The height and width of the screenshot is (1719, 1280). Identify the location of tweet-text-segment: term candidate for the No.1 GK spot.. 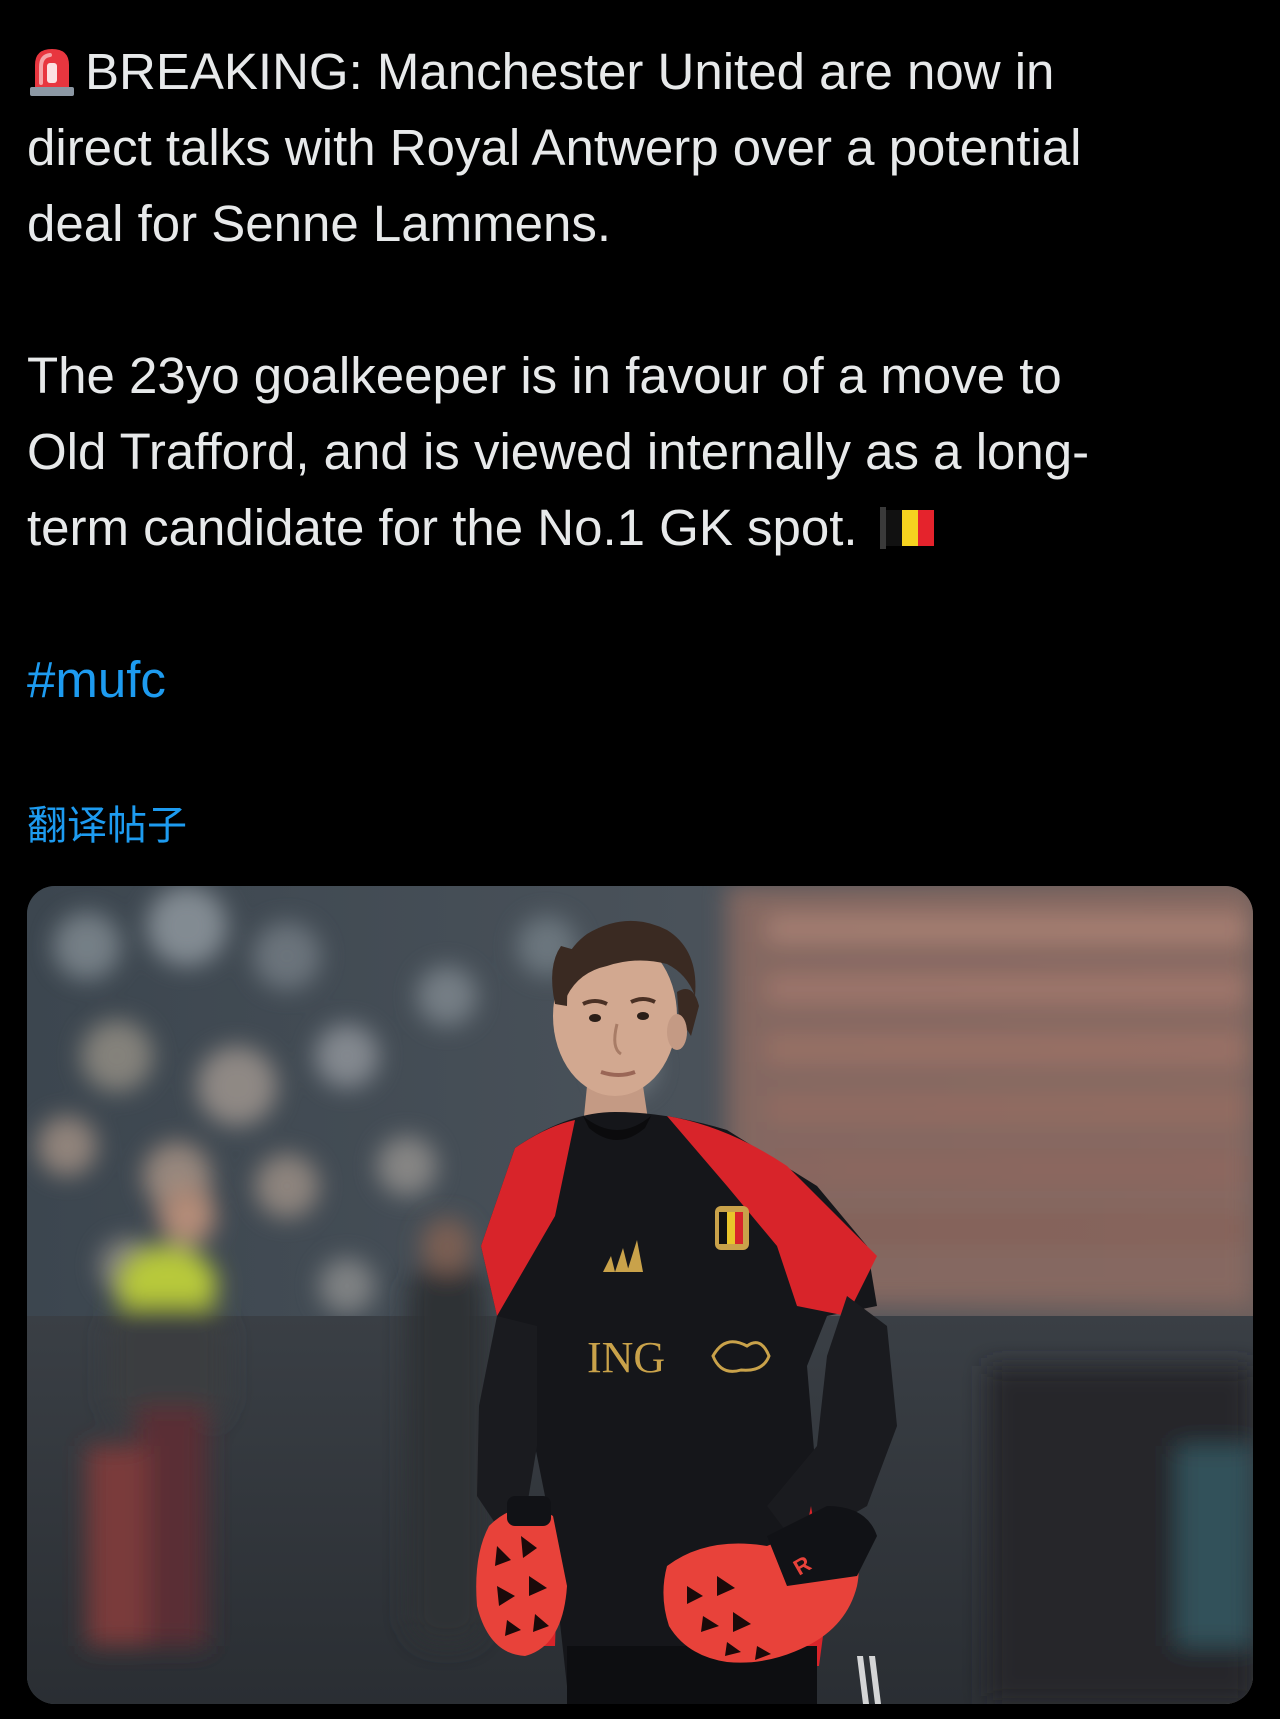
(442, 527).